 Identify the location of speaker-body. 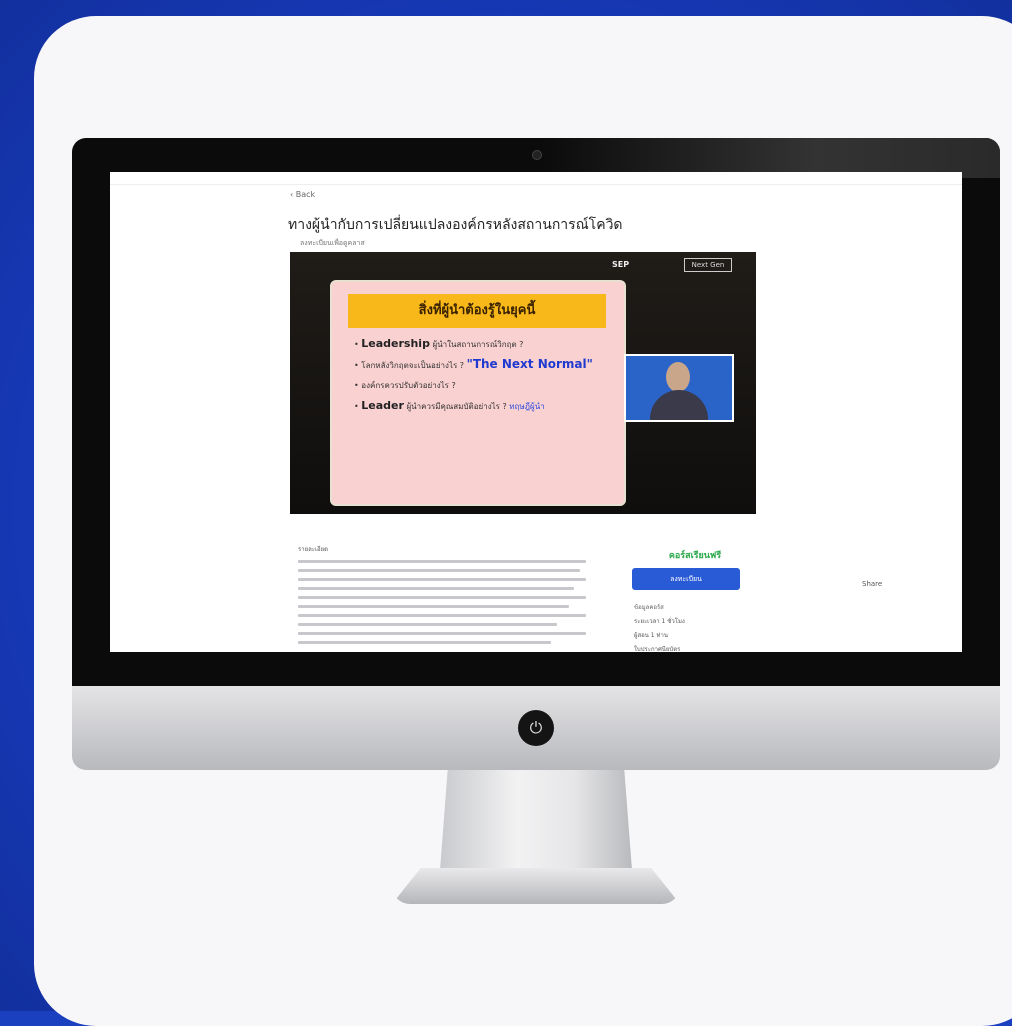
(679, 405).